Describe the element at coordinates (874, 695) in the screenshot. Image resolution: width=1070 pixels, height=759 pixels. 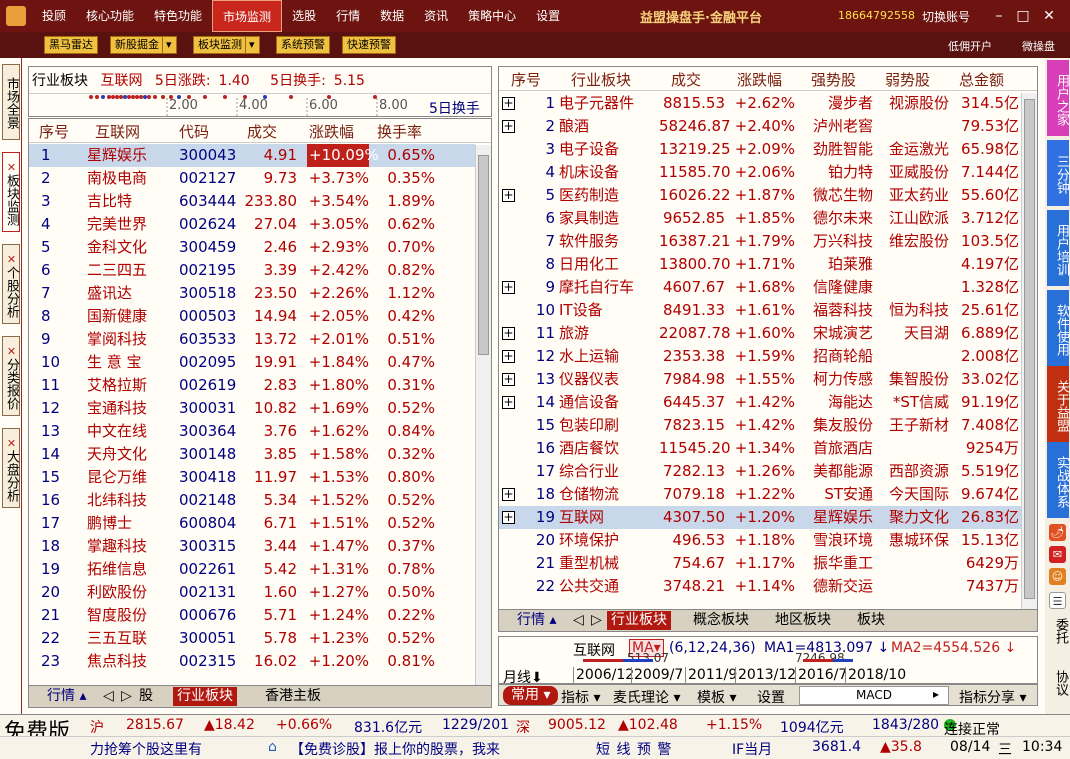
I see `indicator-select: MACD` at that location.